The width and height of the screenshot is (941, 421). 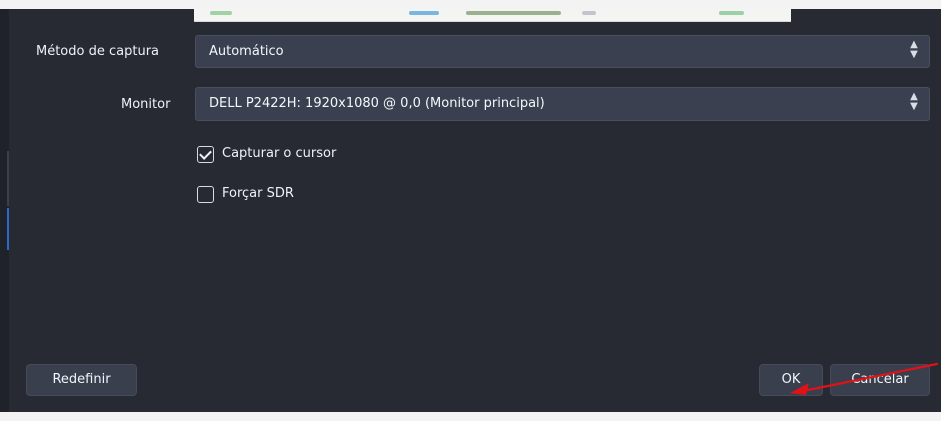 I want to click on preview-strip, so click(x=492, y=15).